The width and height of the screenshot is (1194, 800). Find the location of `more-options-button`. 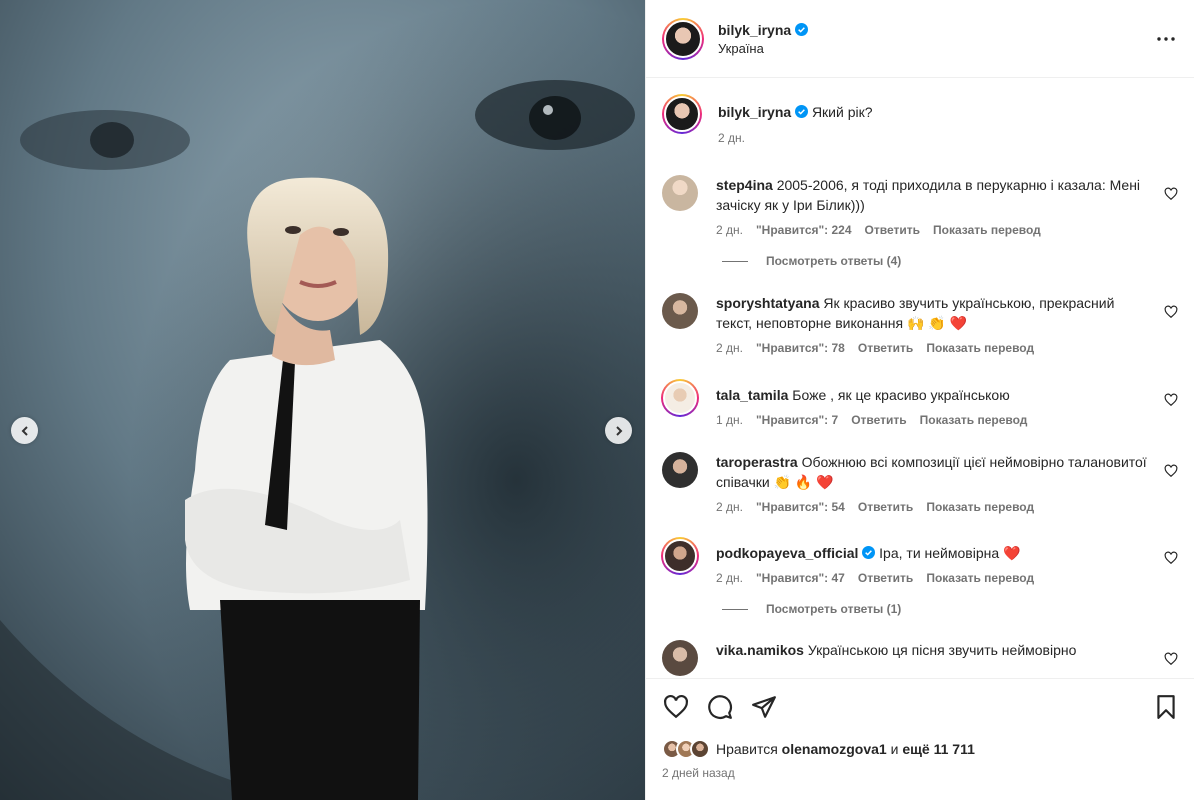

more-options-button is located at coordinates (1166, 39).